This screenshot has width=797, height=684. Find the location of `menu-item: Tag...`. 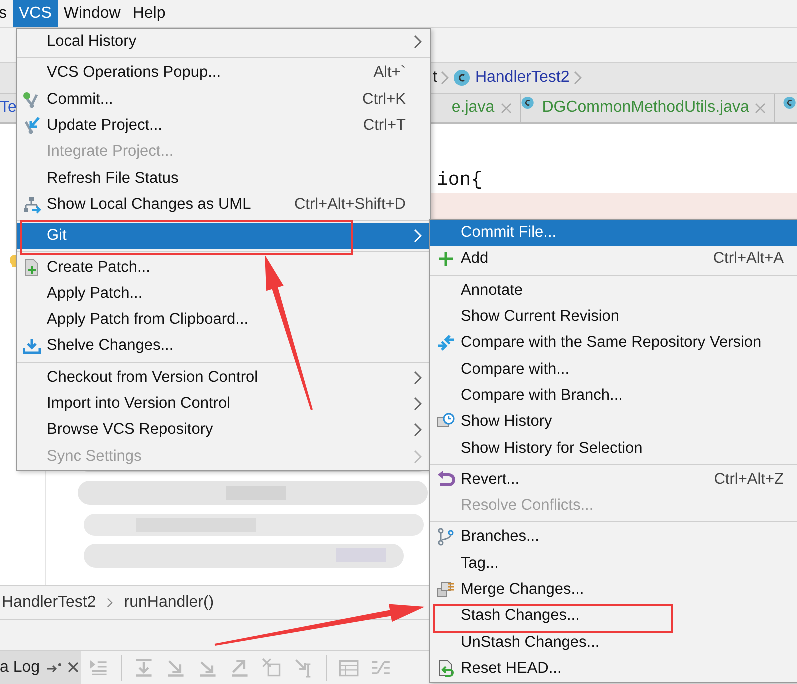

menu-item: Tag... is located at coordinates (613, 563).